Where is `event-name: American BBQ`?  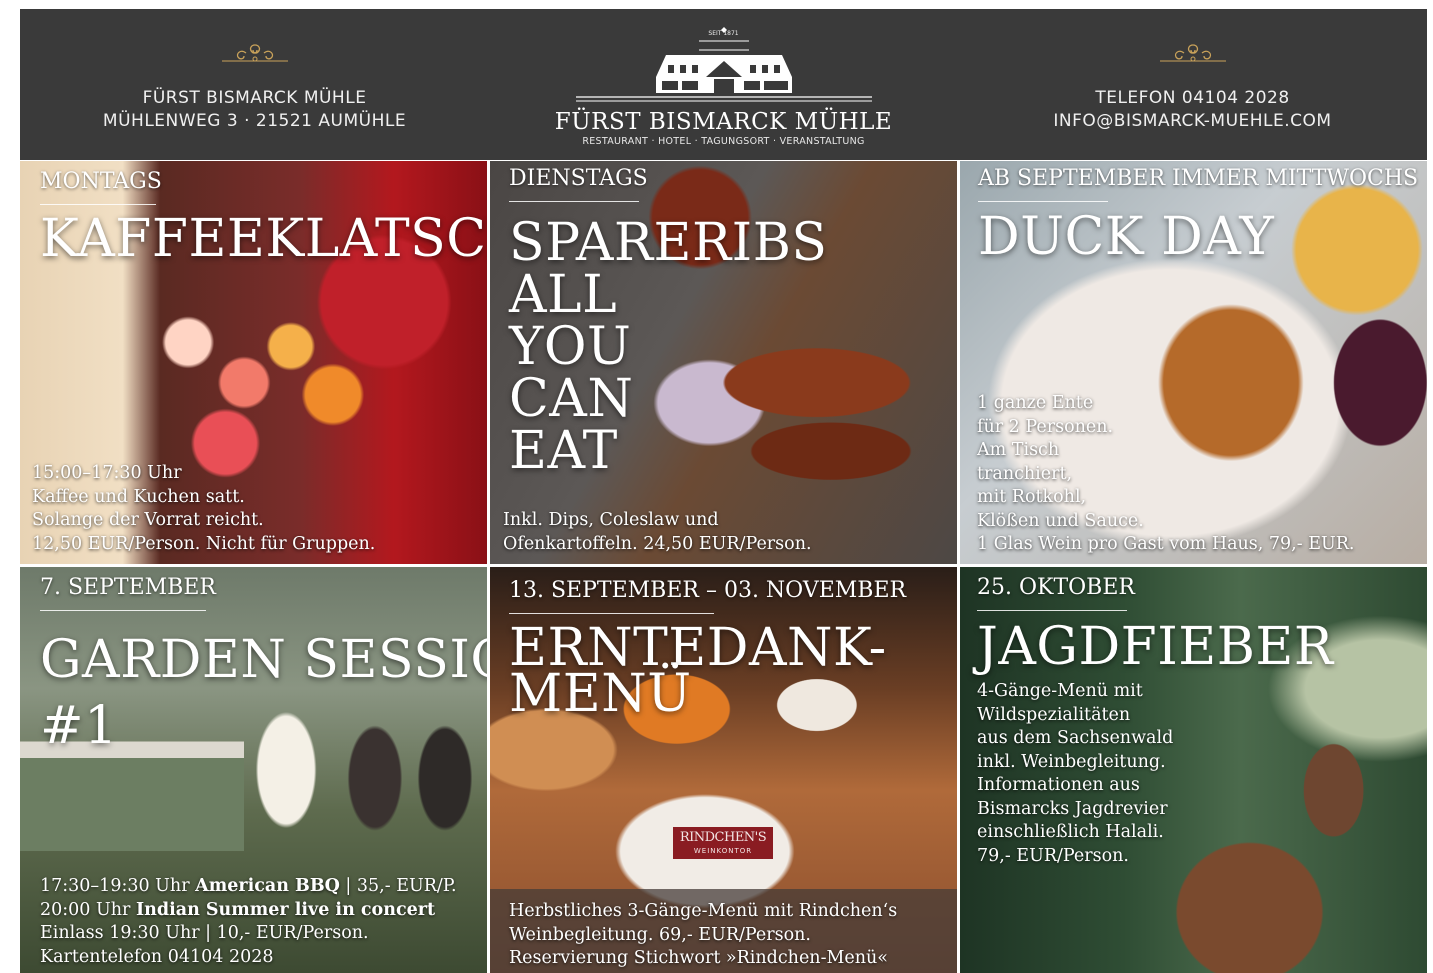
event-name: American BBQ is located at coordinates (267, 886).